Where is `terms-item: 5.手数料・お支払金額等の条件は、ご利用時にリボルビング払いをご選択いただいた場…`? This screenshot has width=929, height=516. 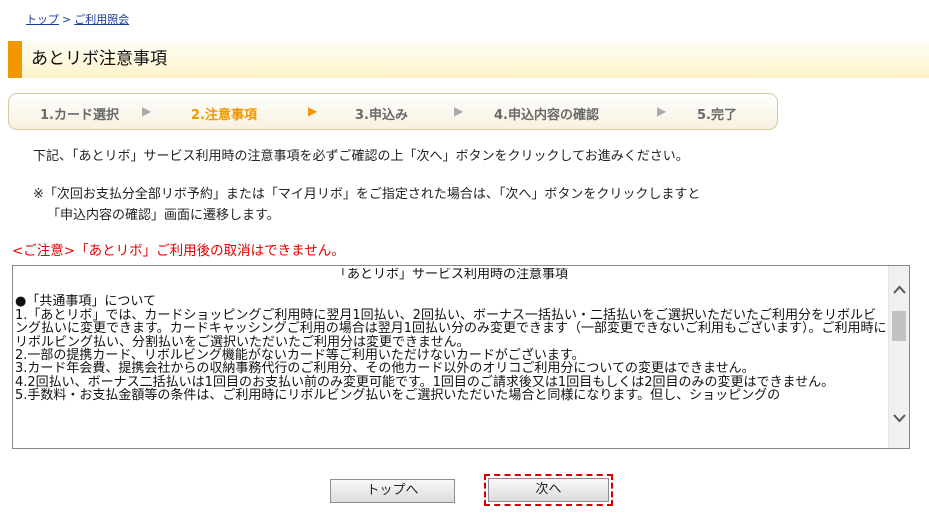
terms-item: 5.手数料・お支払金額等の条件は、ご利用時にリボルビング払いをご選択いただいた場… is located at coordinates (398, 396).